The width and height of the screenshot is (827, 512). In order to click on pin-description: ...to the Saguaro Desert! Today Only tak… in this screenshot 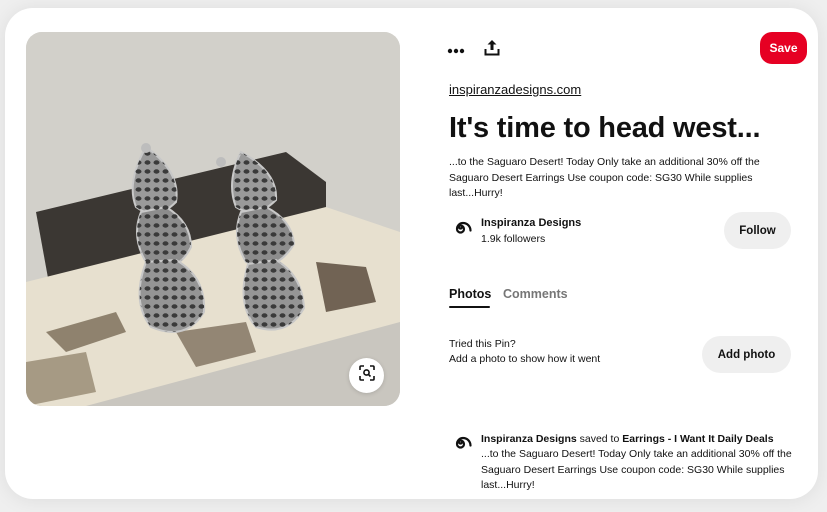, I will do `click(604, 177)`.